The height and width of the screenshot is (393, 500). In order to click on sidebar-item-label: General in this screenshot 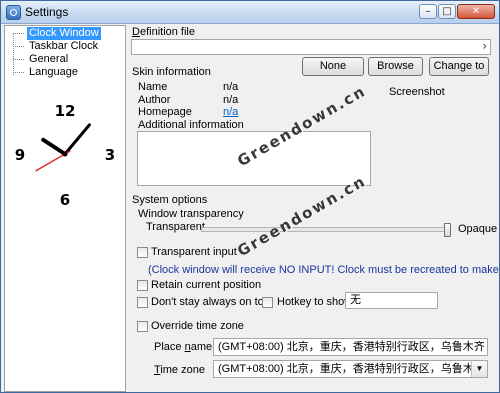, I will do `click(49, 59)`.